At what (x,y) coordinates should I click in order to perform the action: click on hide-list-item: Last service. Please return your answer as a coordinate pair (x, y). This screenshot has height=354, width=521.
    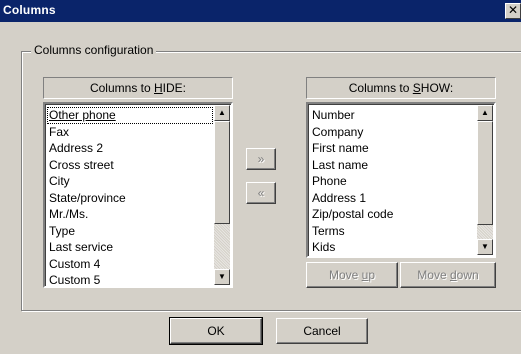
    Looking at the image, I should click on (130, 247).